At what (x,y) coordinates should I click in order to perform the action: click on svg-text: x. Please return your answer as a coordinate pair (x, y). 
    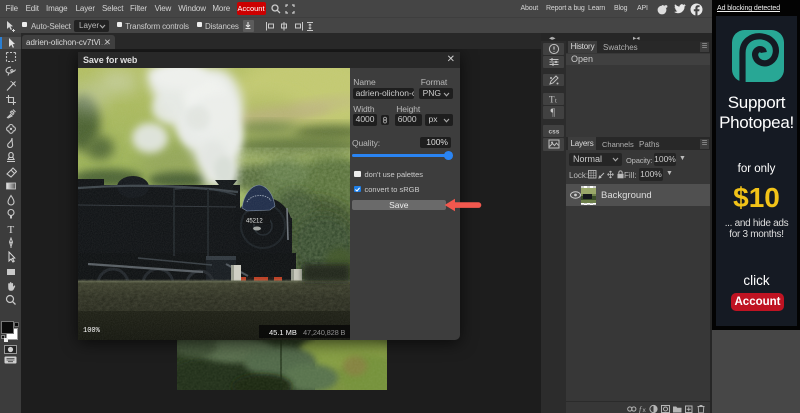
    Looking at the image, I should click on (645, 410).